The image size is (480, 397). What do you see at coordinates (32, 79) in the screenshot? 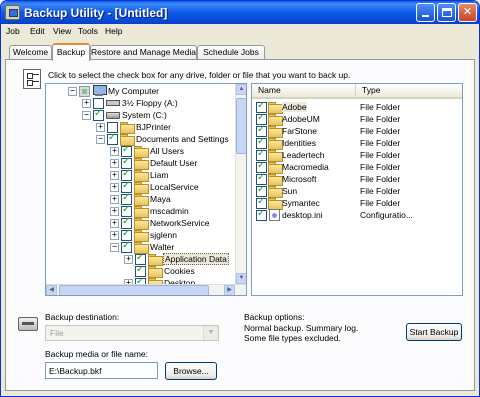
I see `checklist-icon` at bounding box center [32, 79].